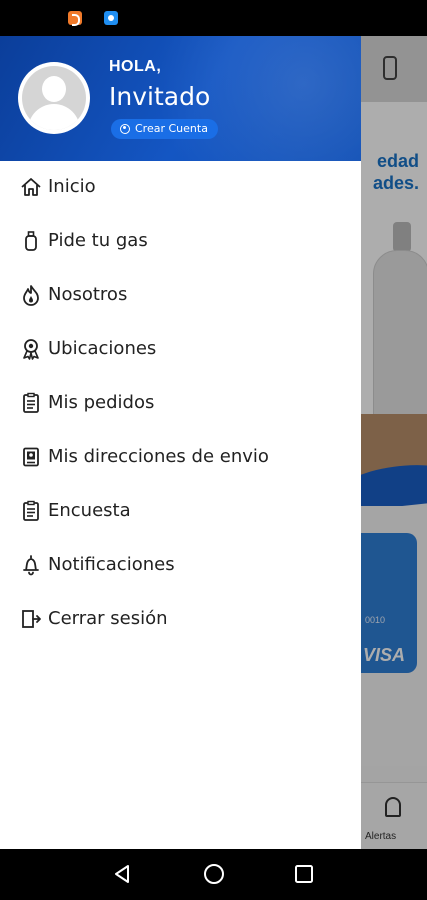 The height and width of the screenshot is (900, 427). Describe the element at coordinates (171, 128) in the screenshot. I see `create-account-label: Crear Cuenta` at that location.